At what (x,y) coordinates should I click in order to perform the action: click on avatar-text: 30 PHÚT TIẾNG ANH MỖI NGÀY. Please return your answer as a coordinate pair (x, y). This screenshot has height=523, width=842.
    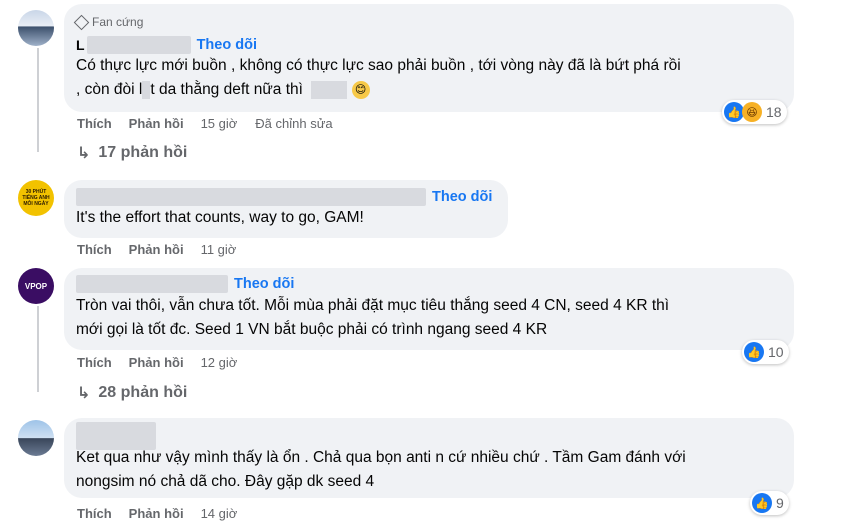
    Looking at the image, I should click on (36, 198).